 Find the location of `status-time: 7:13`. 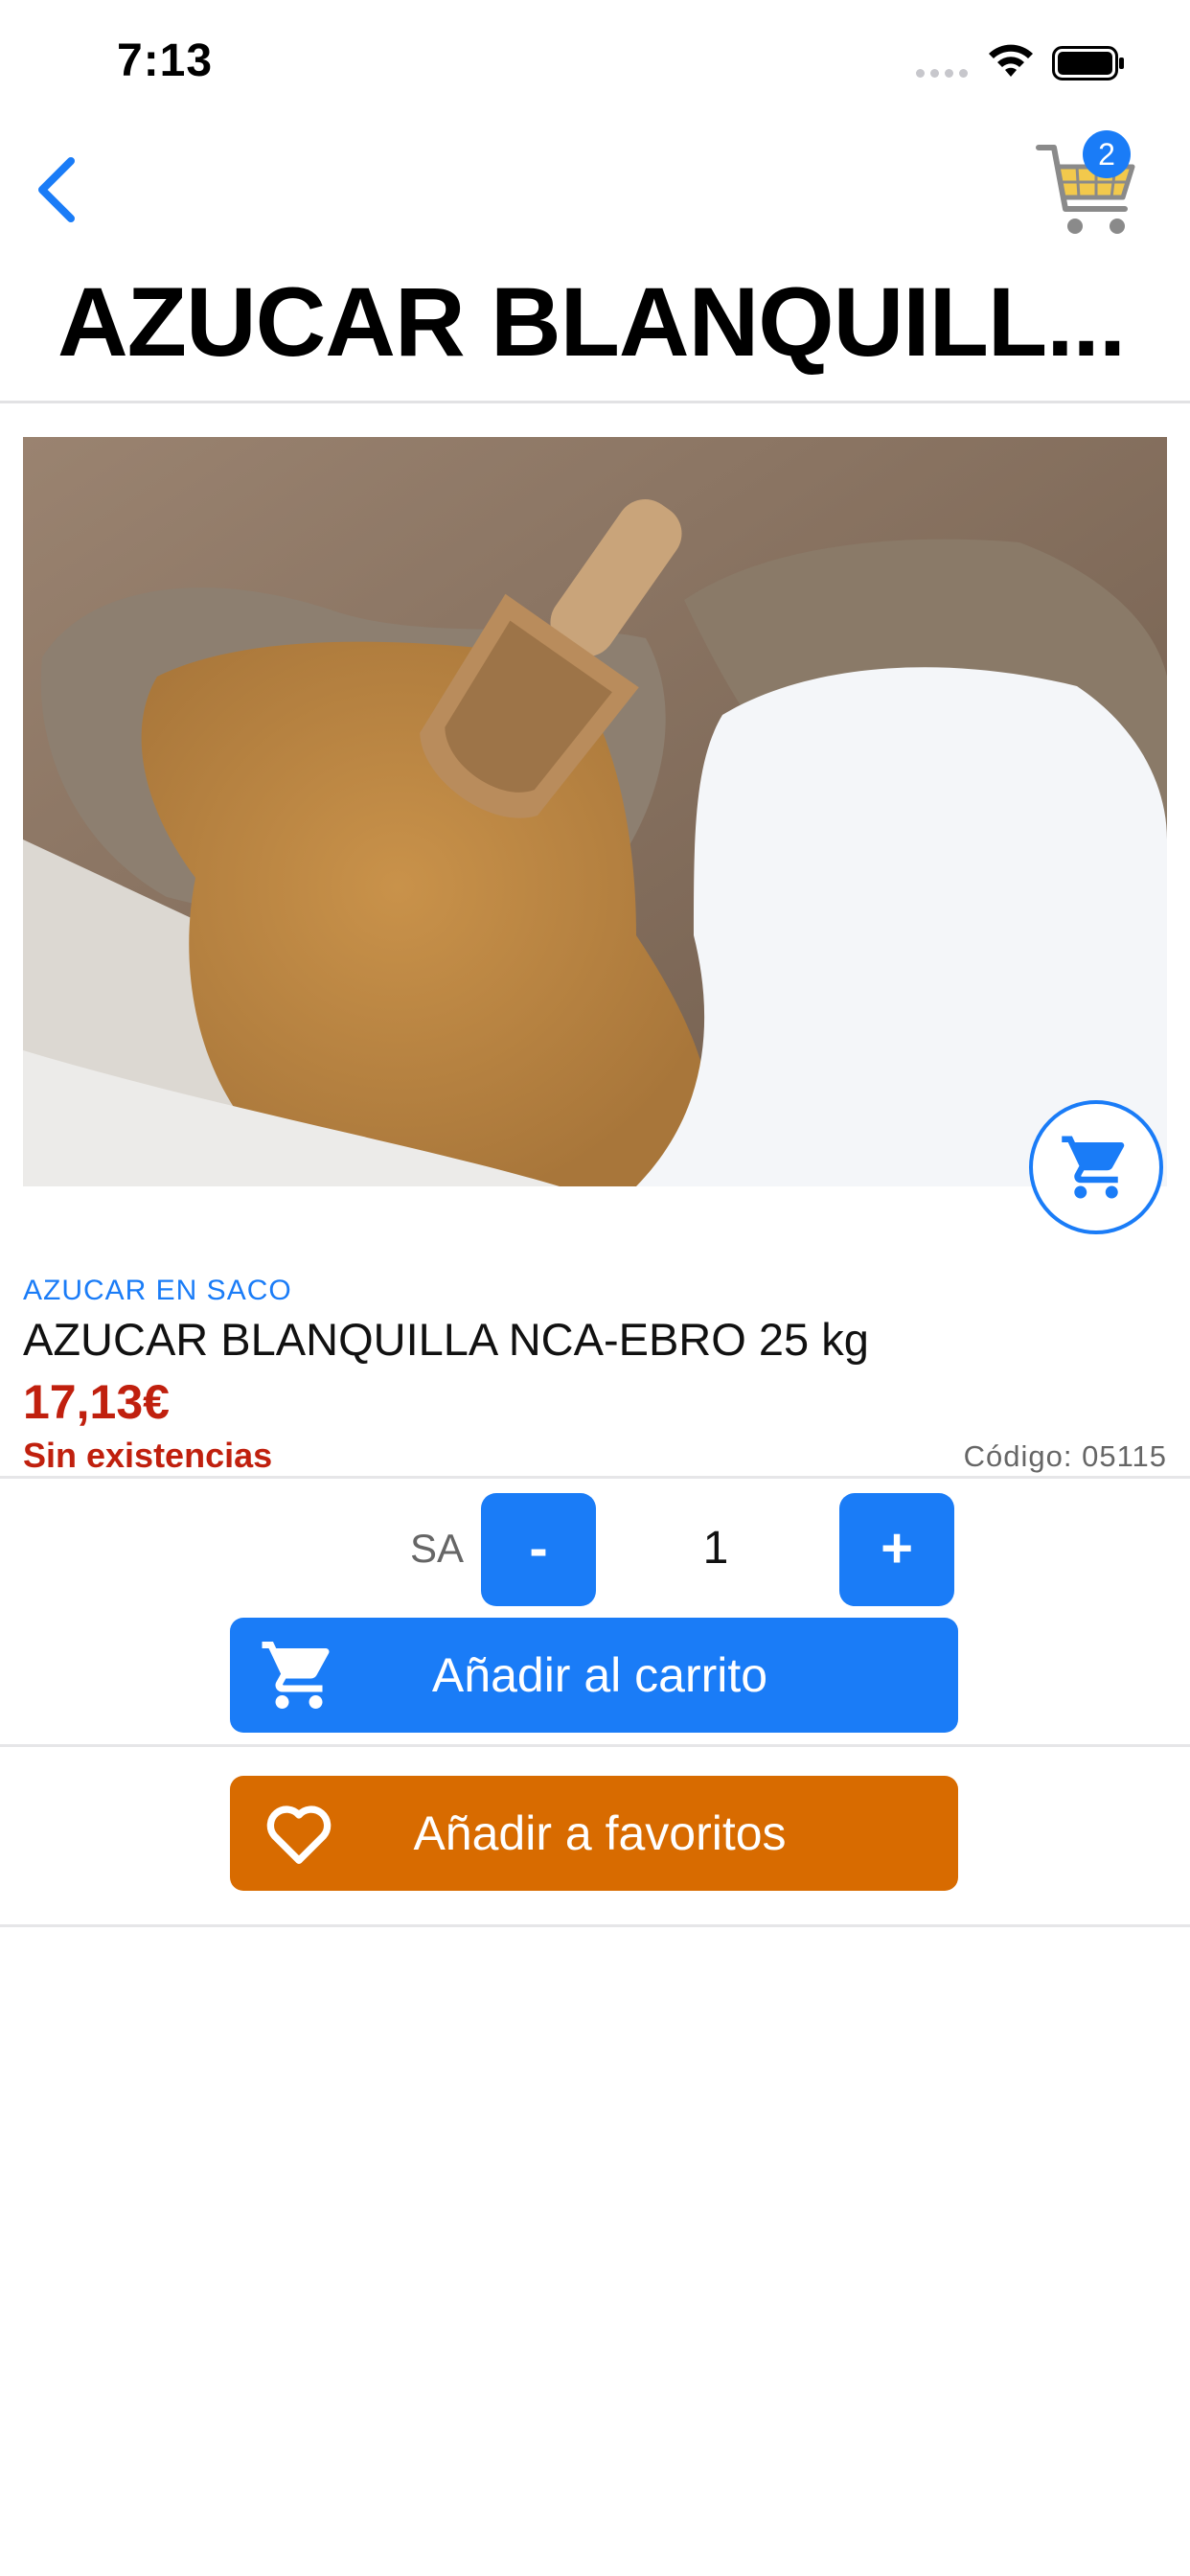

status-time: 7:13 is located at coordinates (166, 60).